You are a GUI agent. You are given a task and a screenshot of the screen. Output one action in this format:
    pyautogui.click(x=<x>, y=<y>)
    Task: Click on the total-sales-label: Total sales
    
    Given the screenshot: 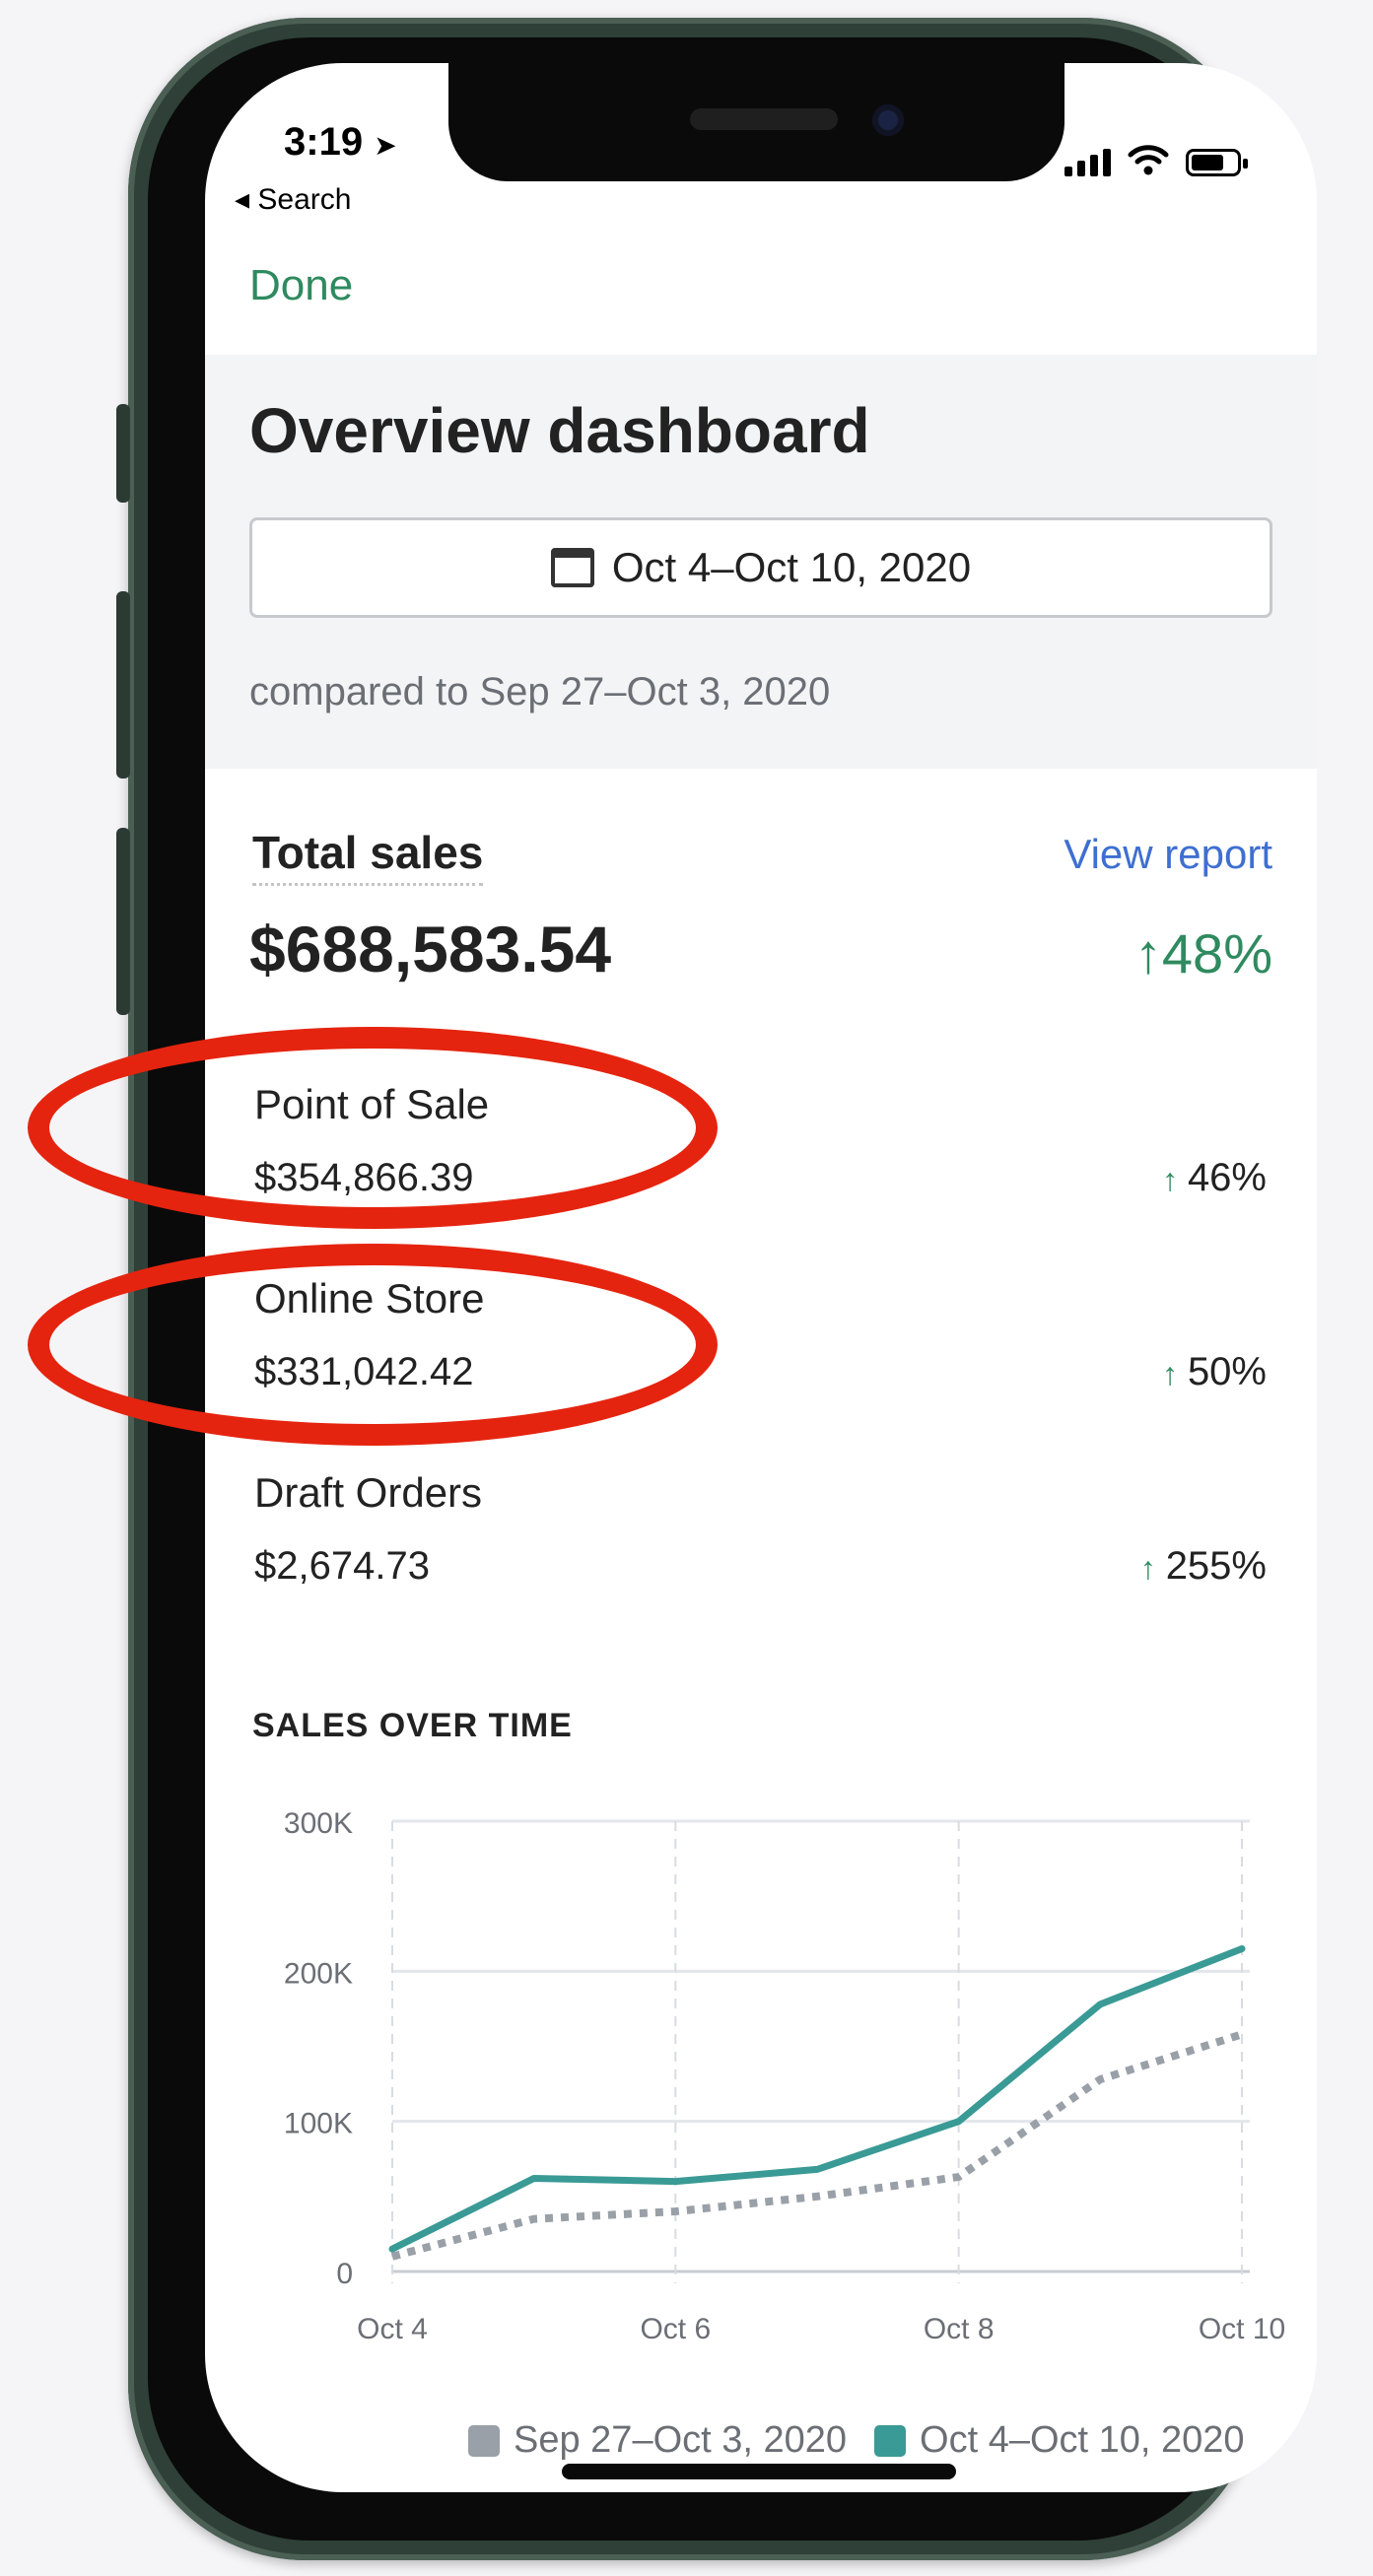 What is the action you would take?
    pyautogui.click(x=368, y=856)
    